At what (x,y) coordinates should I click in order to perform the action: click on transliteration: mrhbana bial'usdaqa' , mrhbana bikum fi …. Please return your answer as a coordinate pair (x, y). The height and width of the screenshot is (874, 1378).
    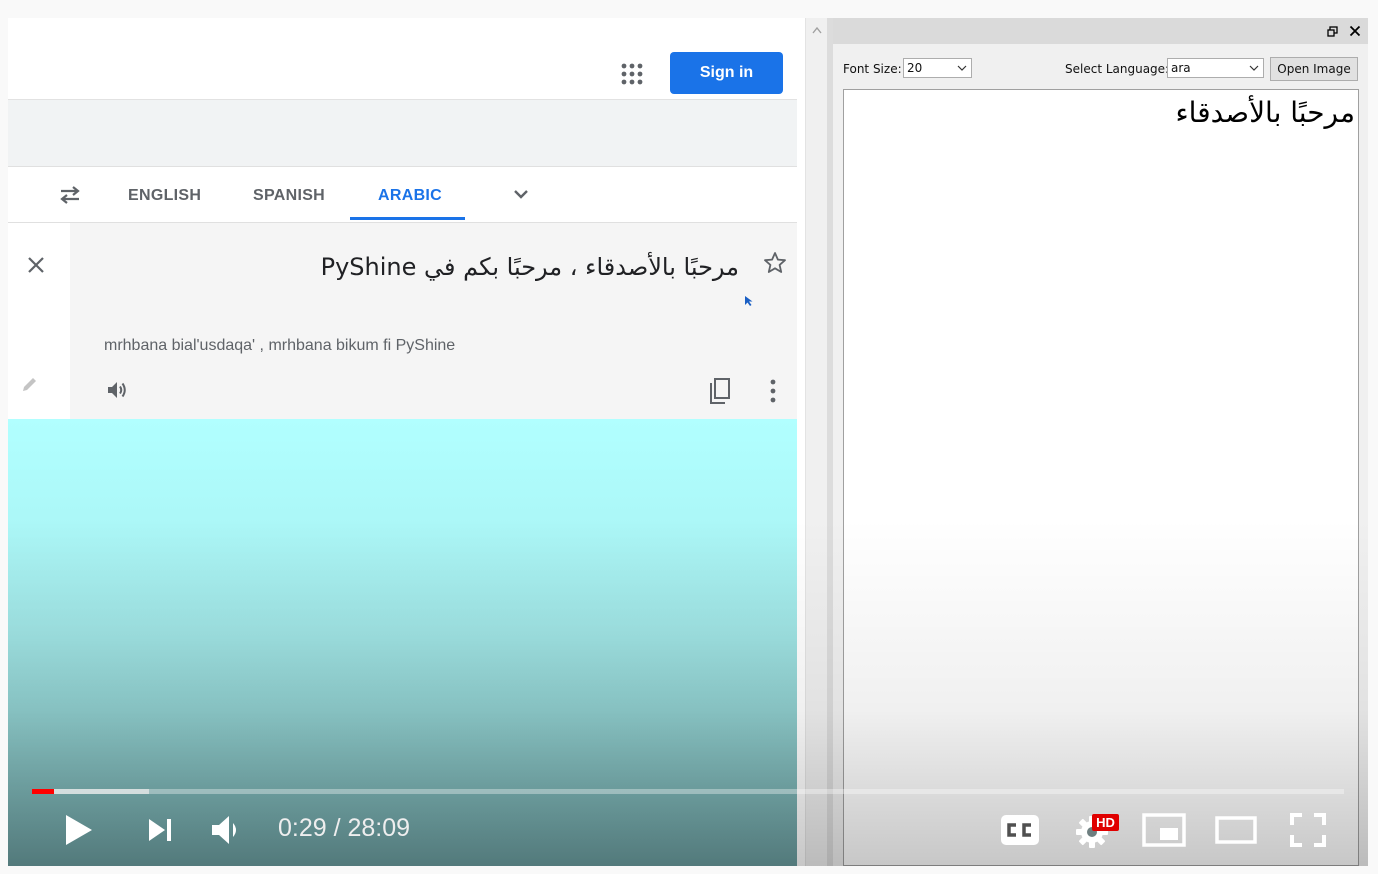
    Looking at the image, I should click on (280, 345).